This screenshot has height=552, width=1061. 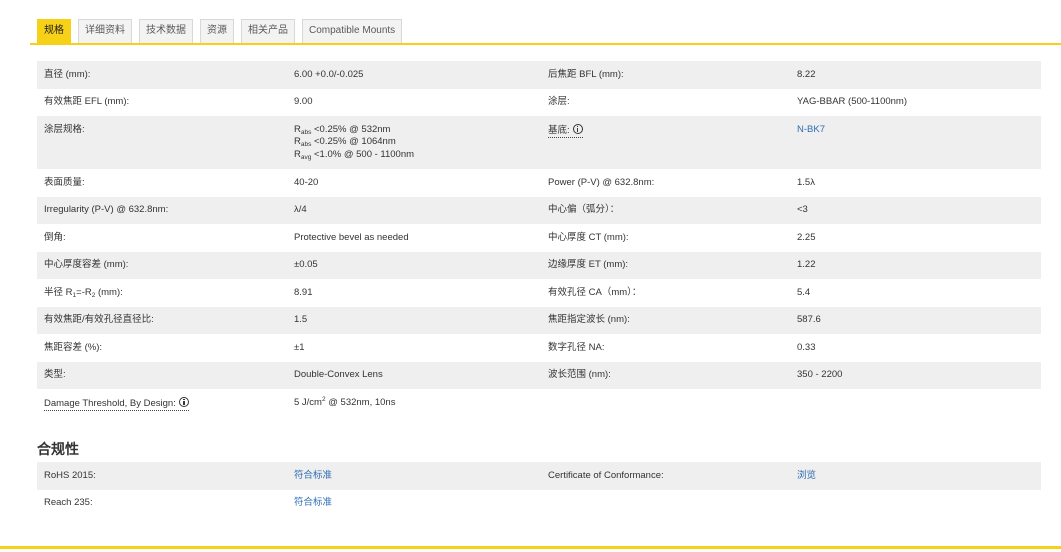 I want to click on radius-label-prefix: 半径 R, so click(x=58, y=292).